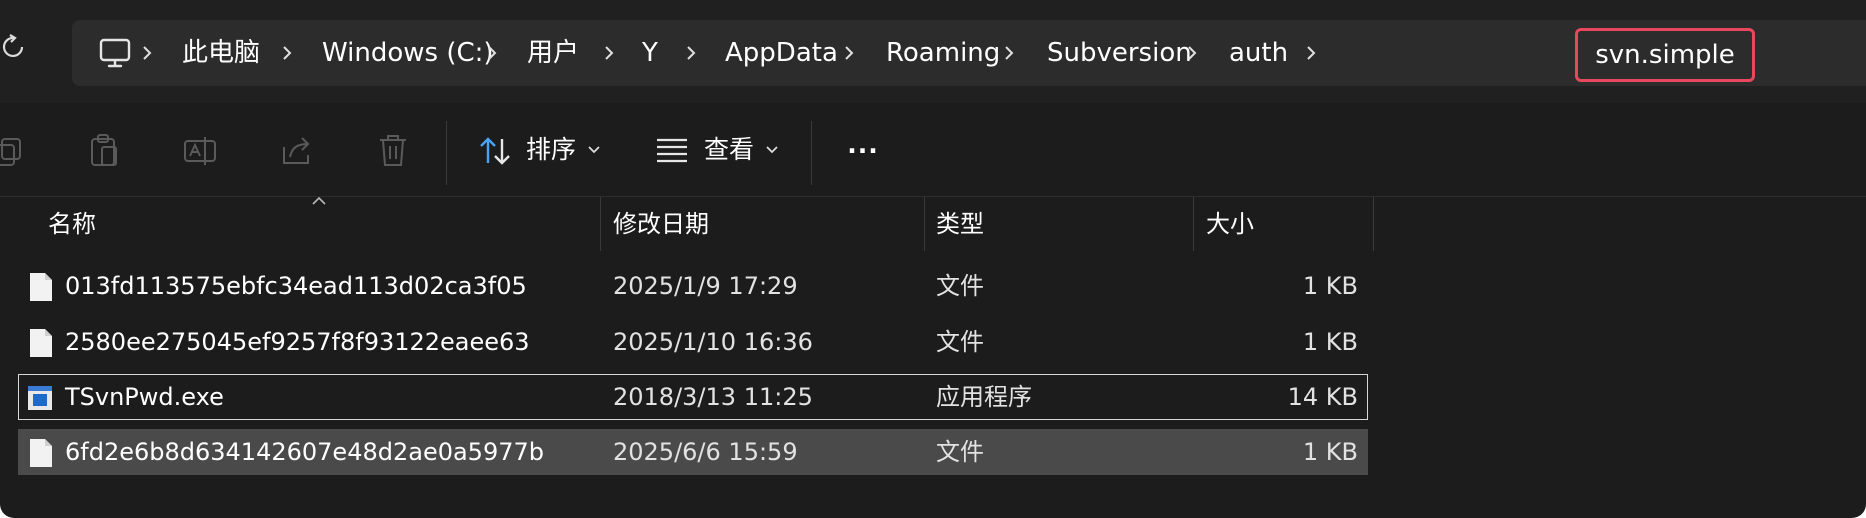 The image size is (1866, 518). Describe the element at coordinates (960, 224) in the screenshot. I see `column-header-type: 类型` at that location.